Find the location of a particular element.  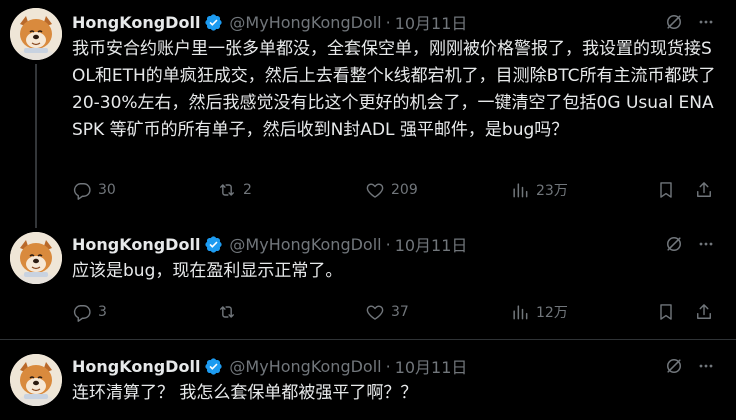

tweet-text: 连环清算了？ 我怎么套保单都被强平了啊？？ is located at coordinates (245, 393).